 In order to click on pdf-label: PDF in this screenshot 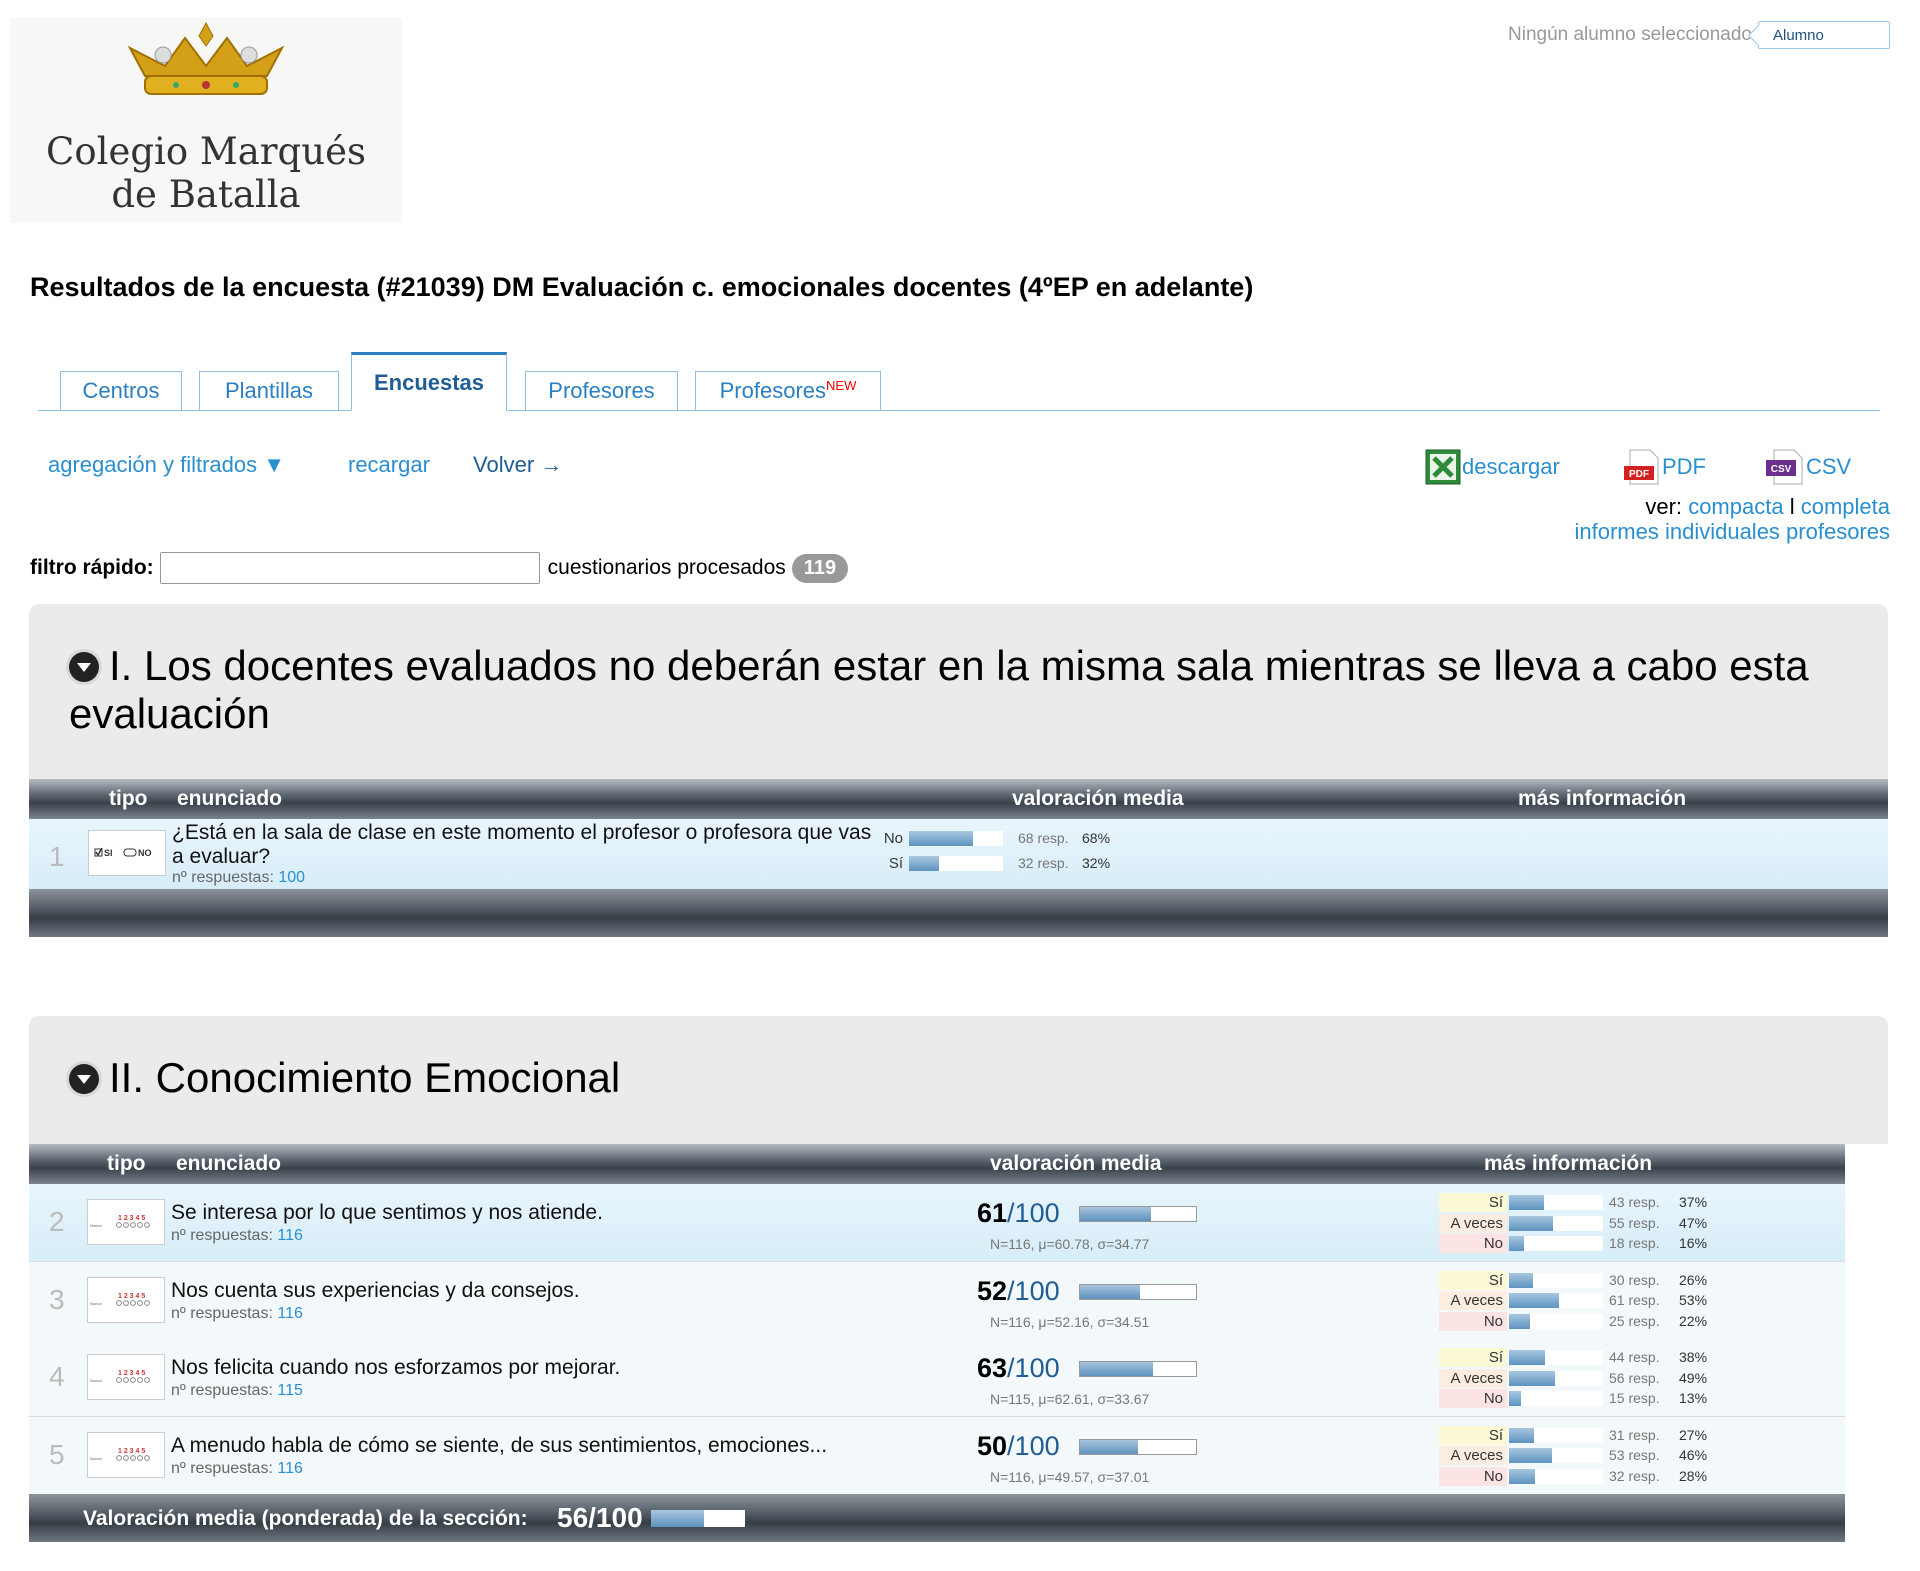, I will do `click(1684, 466)`.